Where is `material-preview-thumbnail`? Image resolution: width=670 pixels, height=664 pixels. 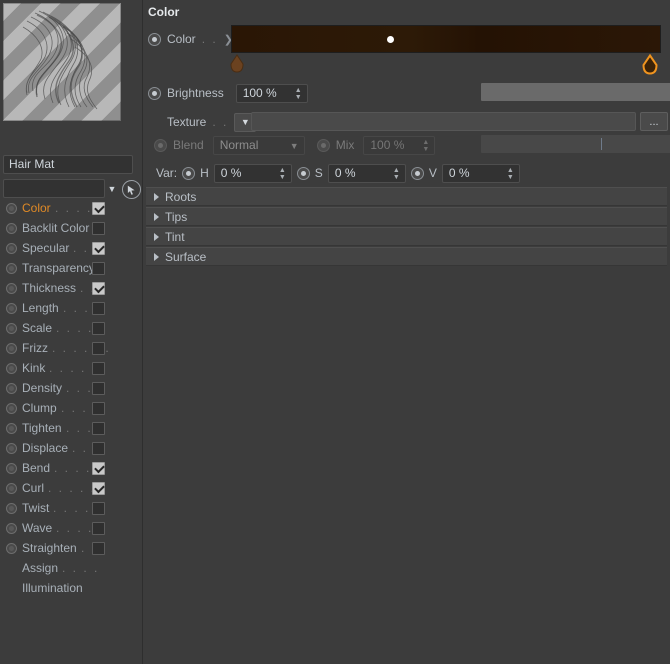 material-preview-thumbnail is located at coordinates (62, 62).